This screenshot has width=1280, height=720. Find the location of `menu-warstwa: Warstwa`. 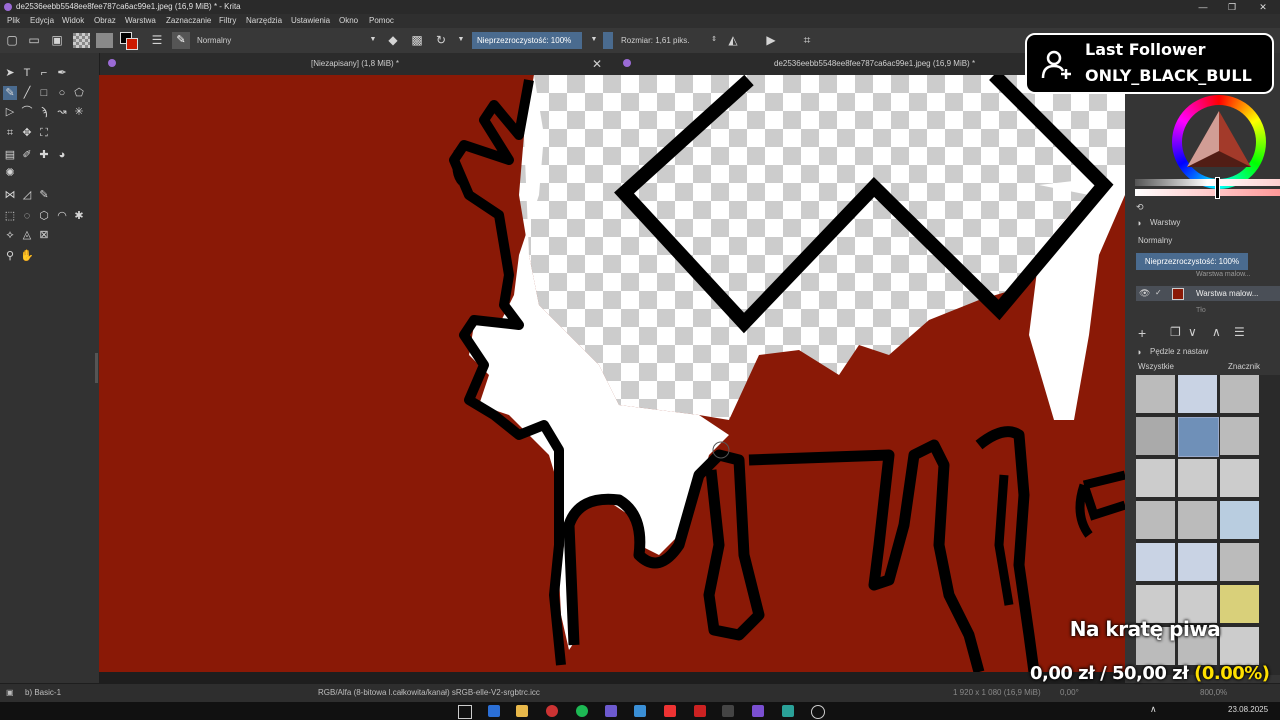

menu-warstwa: Warstwa is located at coordinates (140, 21).